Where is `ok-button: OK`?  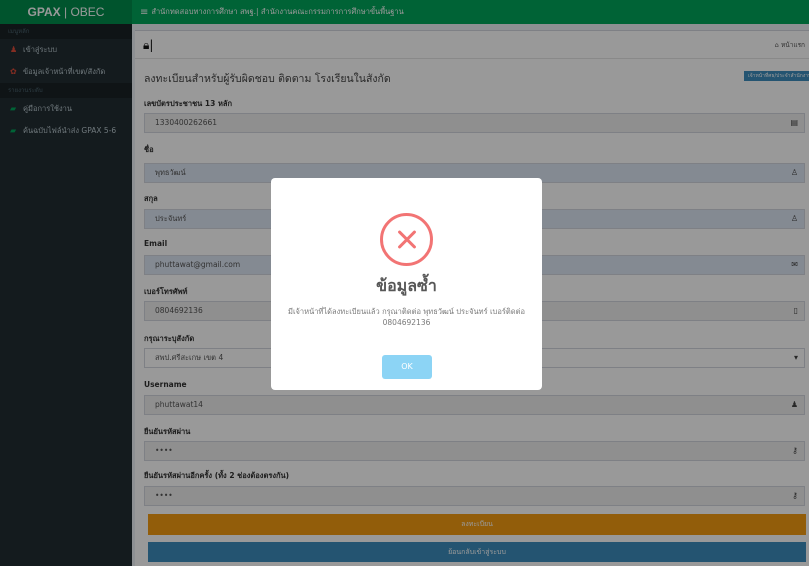 ok-button: OK is located at coordinates (407, 367).